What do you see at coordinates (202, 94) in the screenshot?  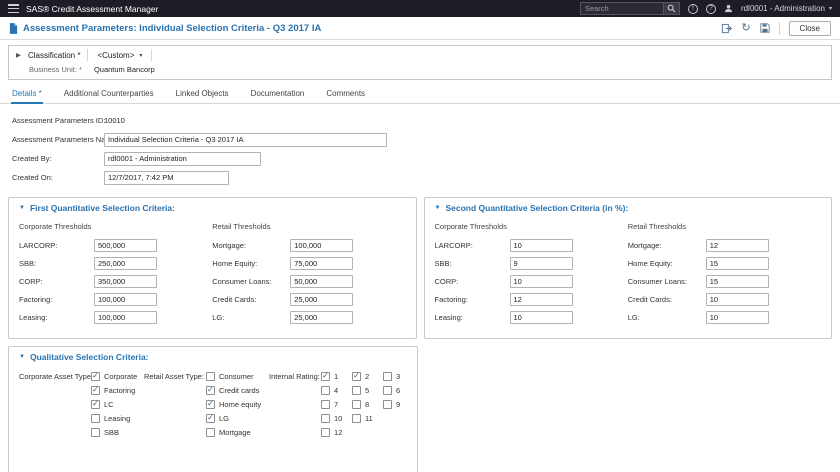 I see `tab-linked-objects: Linked Objects` at bounding box center [202, 94].